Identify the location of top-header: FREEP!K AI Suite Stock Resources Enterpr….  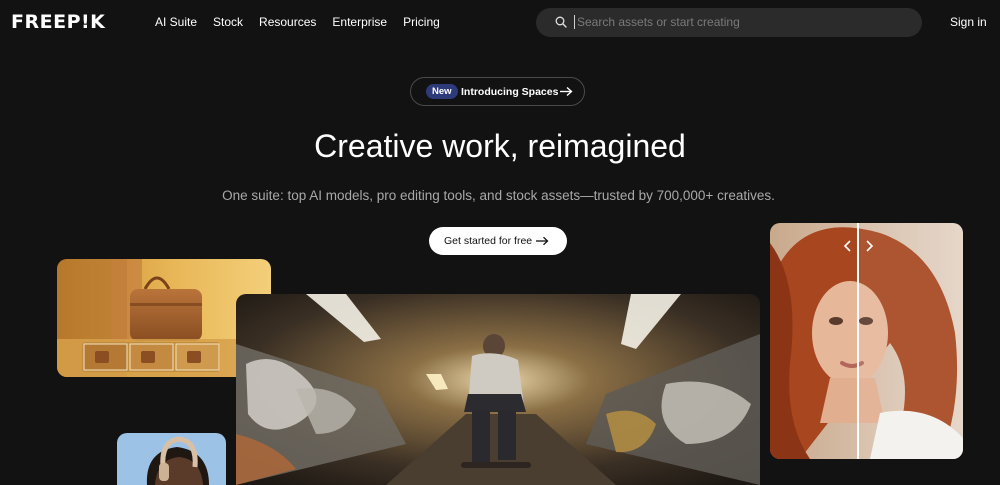
(500, 22).